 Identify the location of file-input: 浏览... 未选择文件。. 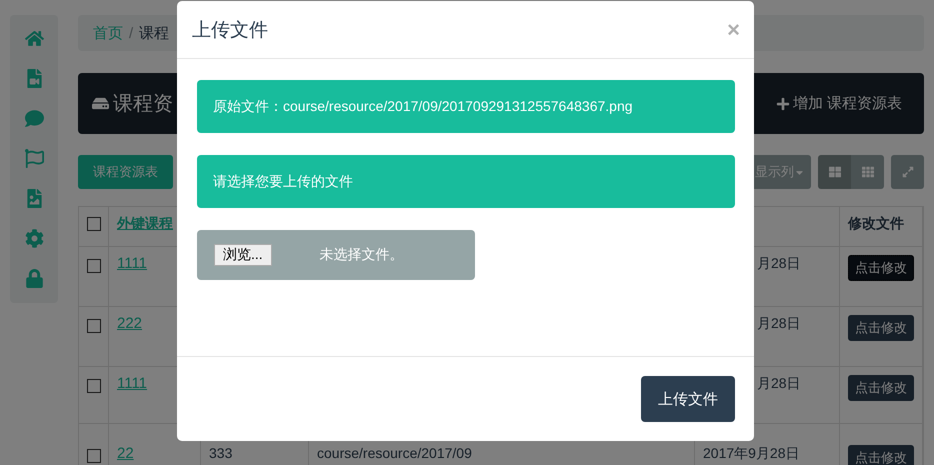
(336, 255).